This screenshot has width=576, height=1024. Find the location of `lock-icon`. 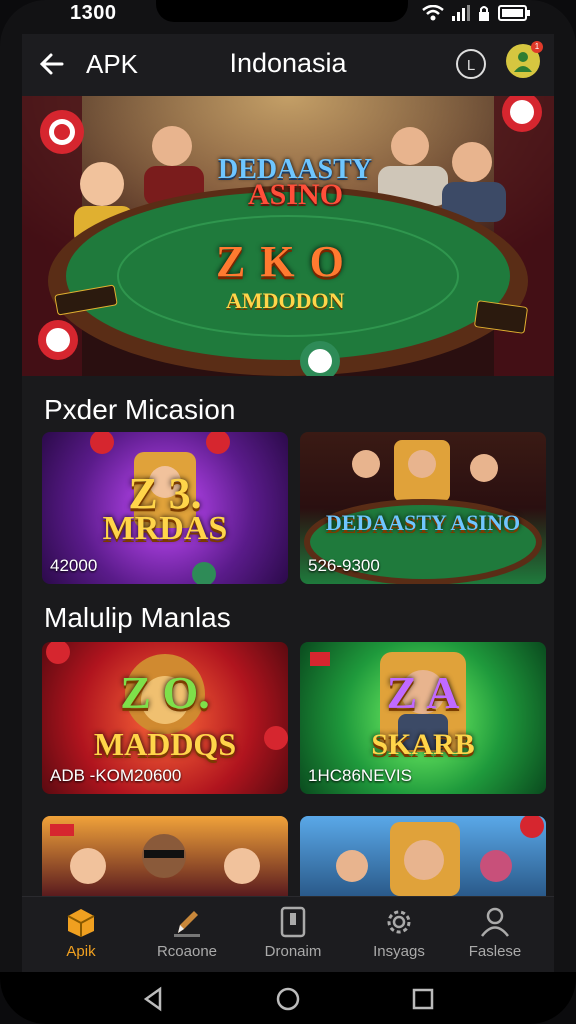

lock-icon is located at coordinates (484, 13).